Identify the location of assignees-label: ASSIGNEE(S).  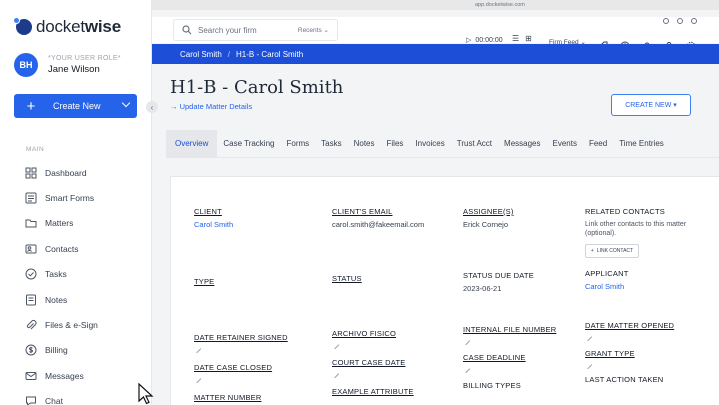
(488, 211).